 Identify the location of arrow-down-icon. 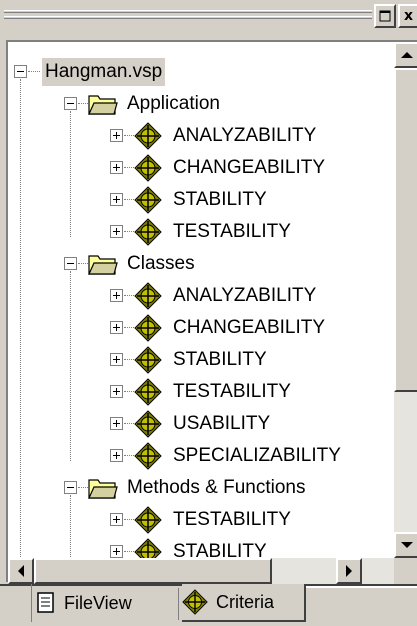
(406, 545).